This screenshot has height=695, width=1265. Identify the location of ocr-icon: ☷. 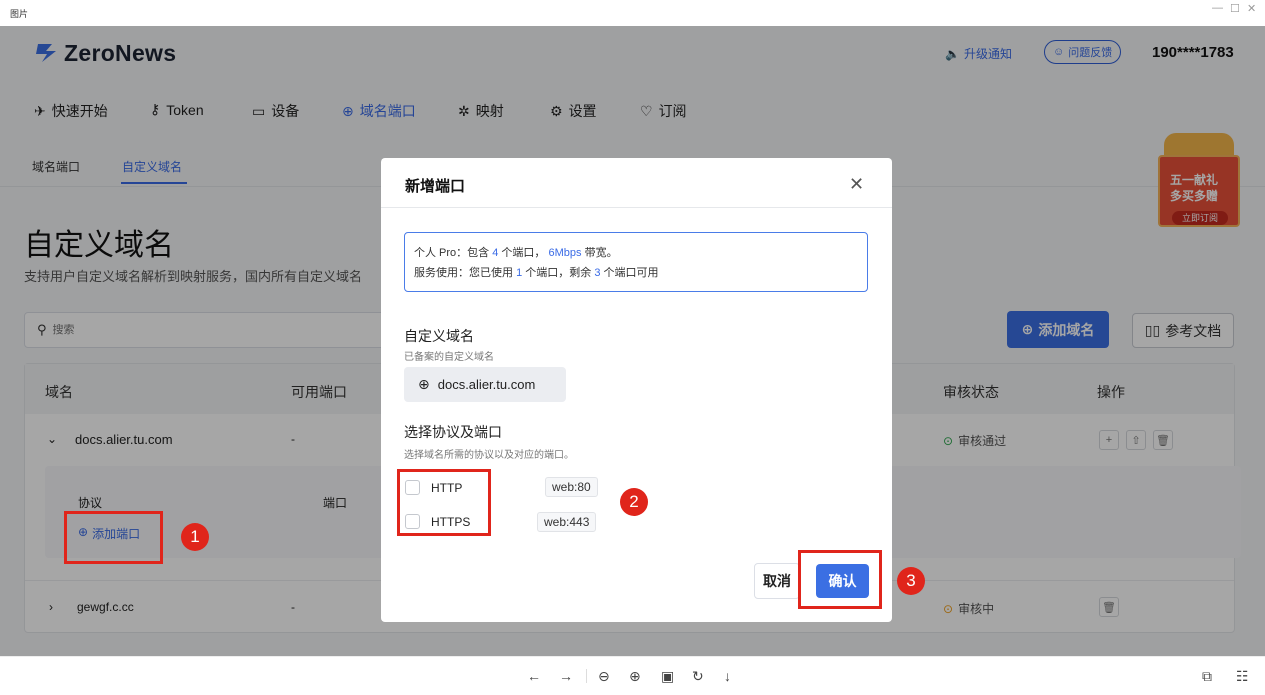
(1242, 676).